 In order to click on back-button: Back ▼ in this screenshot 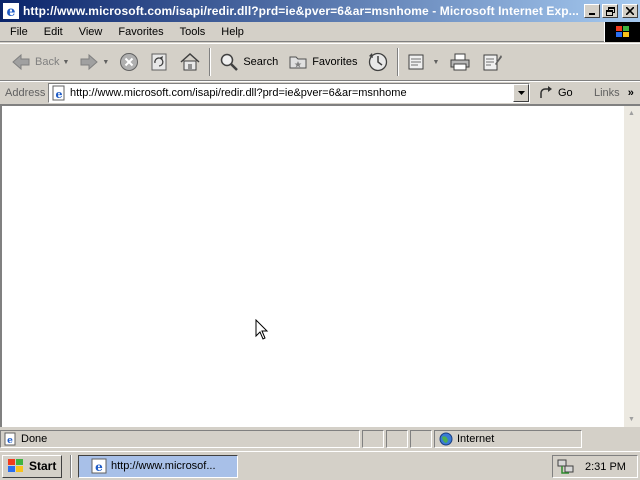, I will do `click(40, 62)`.